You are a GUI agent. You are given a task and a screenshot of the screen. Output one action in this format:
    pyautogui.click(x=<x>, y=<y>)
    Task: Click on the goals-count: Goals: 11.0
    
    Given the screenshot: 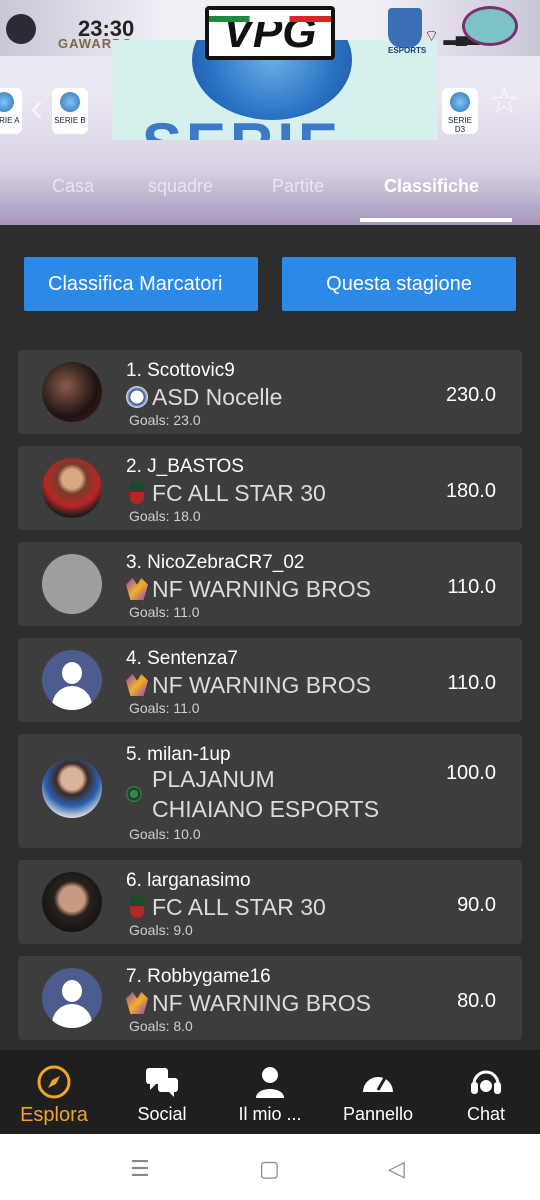 What is the action you would take?
    pyautogui.click(x=164, y=612)
    